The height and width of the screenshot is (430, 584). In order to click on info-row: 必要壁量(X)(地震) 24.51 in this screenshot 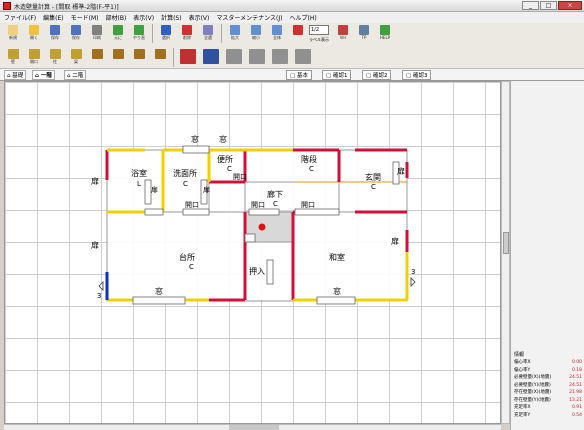, I will do `click(548, 378)`.